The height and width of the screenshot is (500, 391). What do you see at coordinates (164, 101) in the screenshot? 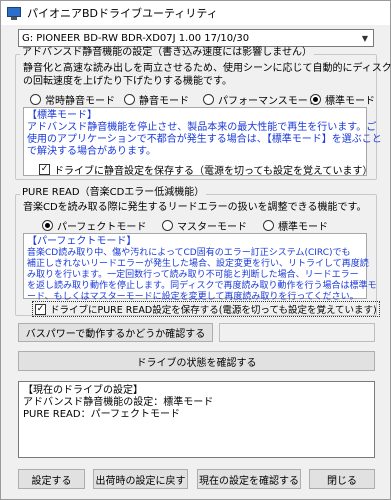
I see `radio-label: 静音モード` at bounding box center [164, 101].